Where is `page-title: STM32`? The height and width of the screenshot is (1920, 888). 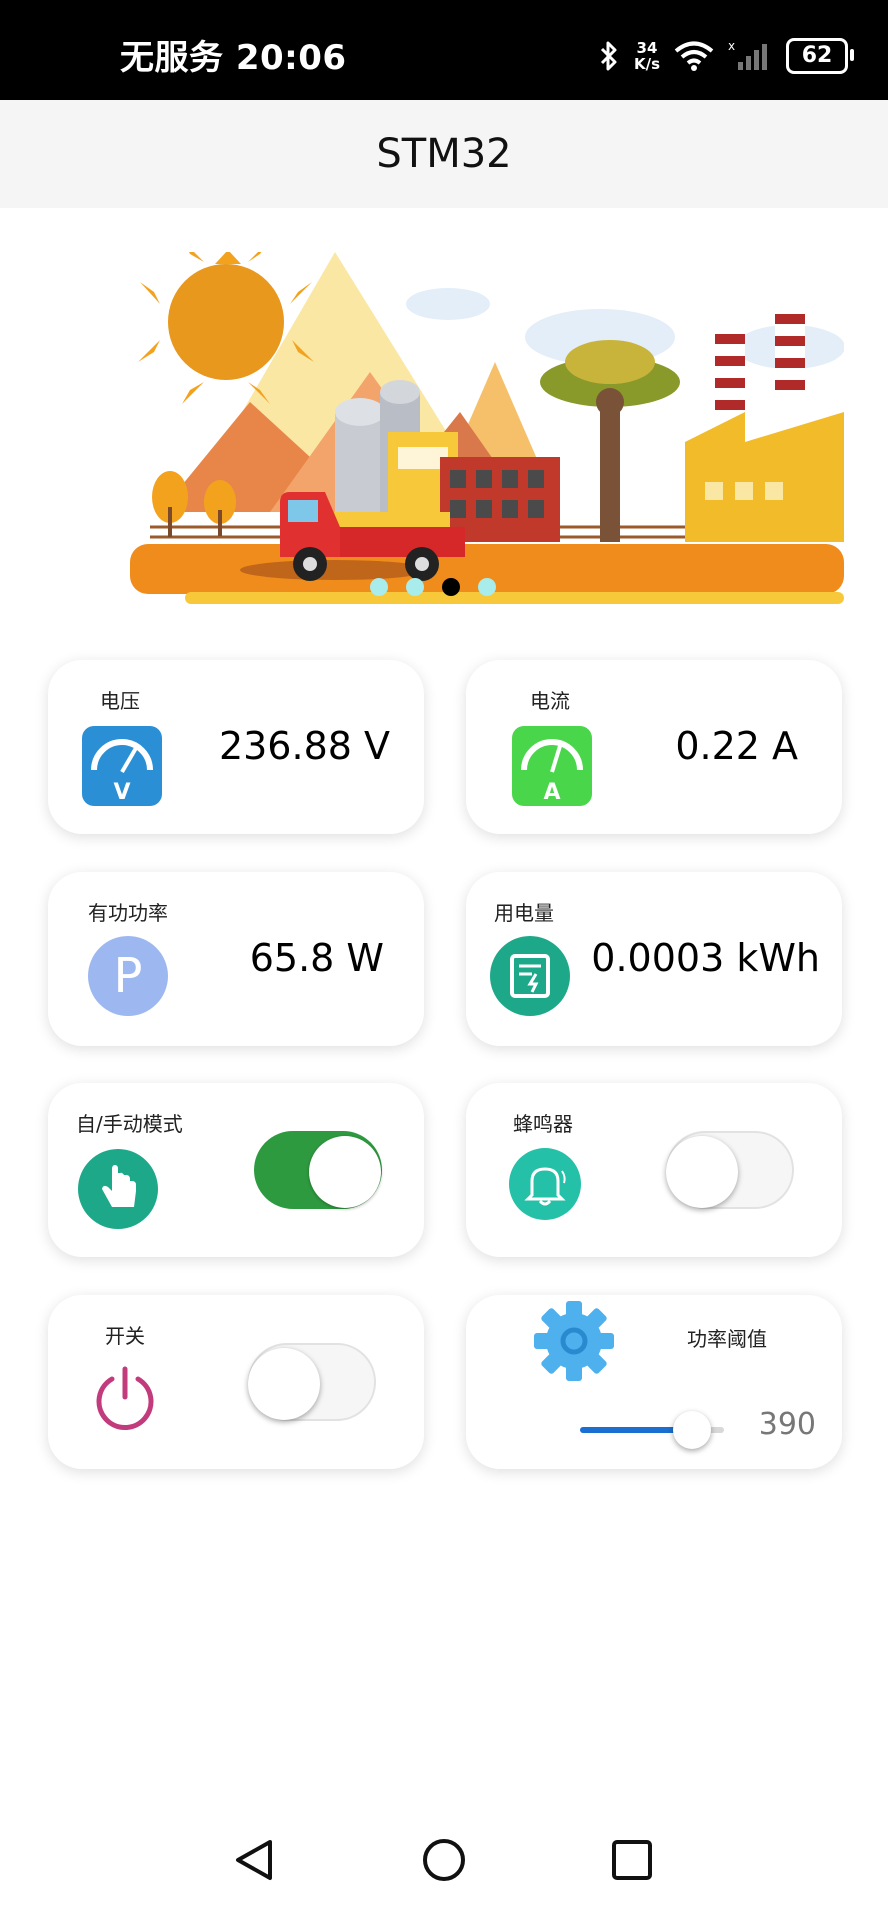 page-title: STM32 is located at coordinates (444, 154).